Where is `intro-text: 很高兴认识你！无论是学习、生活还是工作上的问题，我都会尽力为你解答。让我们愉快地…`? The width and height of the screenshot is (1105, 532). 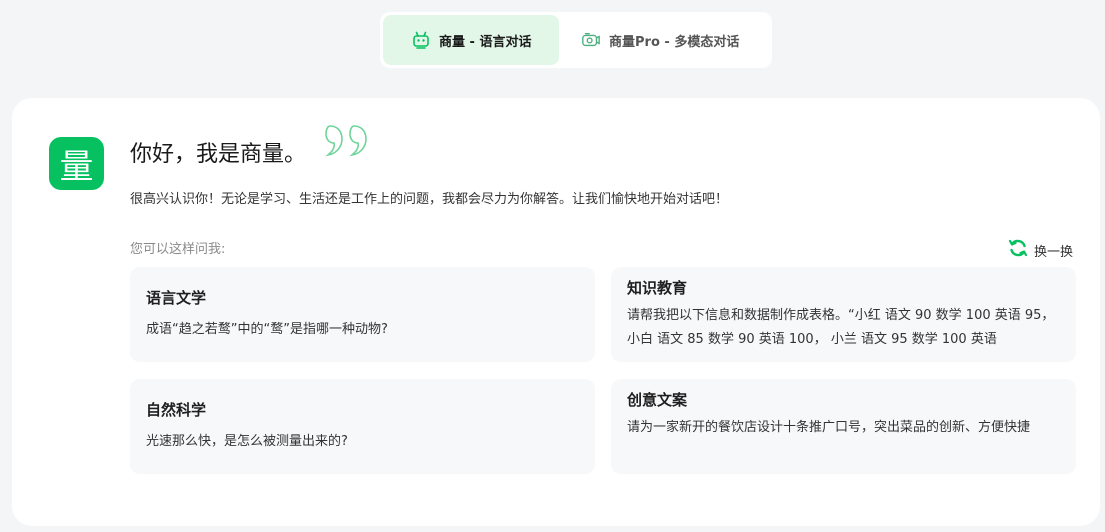
intro-text: 很高兴认识你！无论是学习、生活还是工作上的问题，我都会尽力为你解答。让我们愉快地… is located at coordinates (429, 199).